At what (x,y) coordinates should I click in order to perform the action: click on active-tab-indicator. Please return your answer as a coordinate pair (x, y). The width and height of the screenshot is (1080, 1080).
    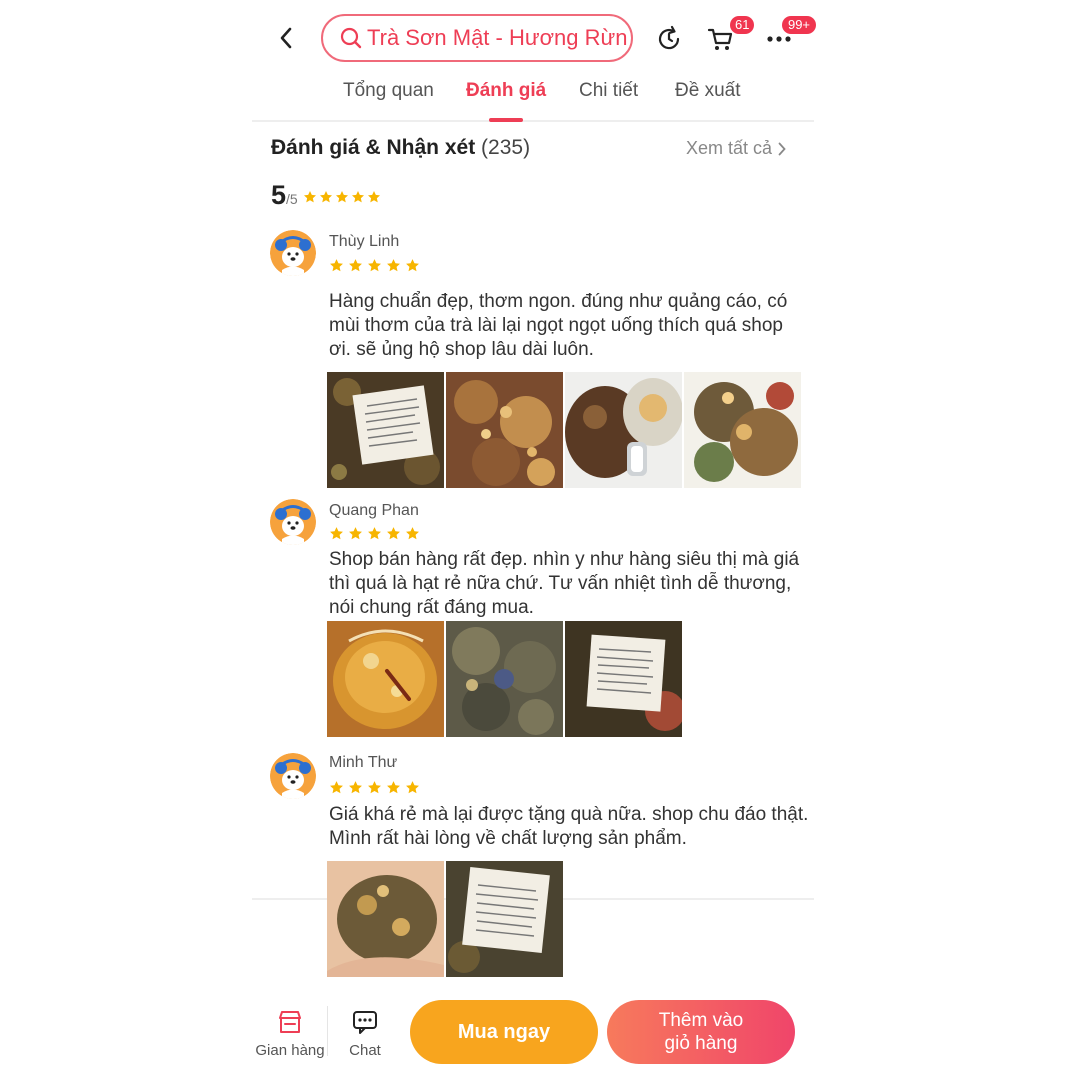
    Looking at the image, I should click on (506, 120).